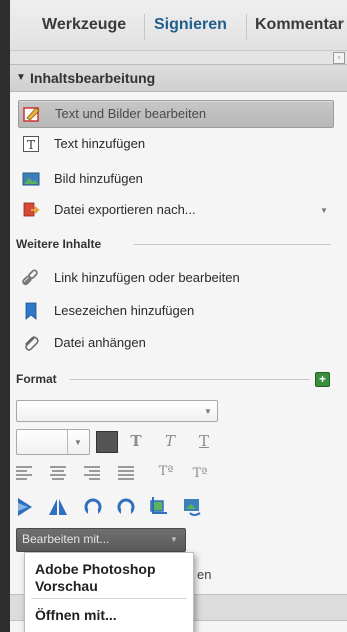 This screenshot has width=347, height=632. What do you see at coordinates (95, 578) in the screenshot?
I see `menu-item-adobe-photoshop-vorschau: Adobe Photoshop Vorschau` at bounding box center [95, 578].